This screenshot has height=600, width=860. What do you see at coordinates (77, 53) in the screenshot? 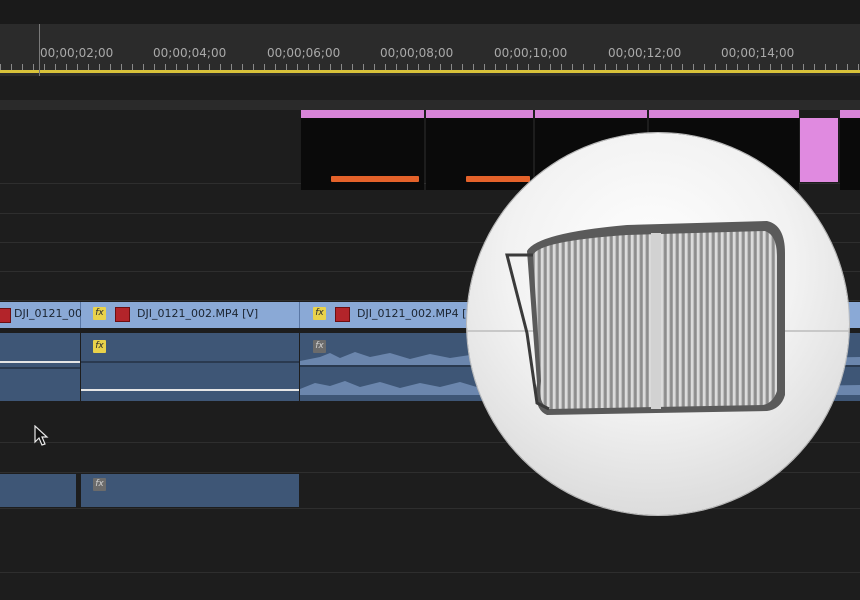
I see `ruler-tick-label: 00;00;02;00` at bounding box center [77, 53].